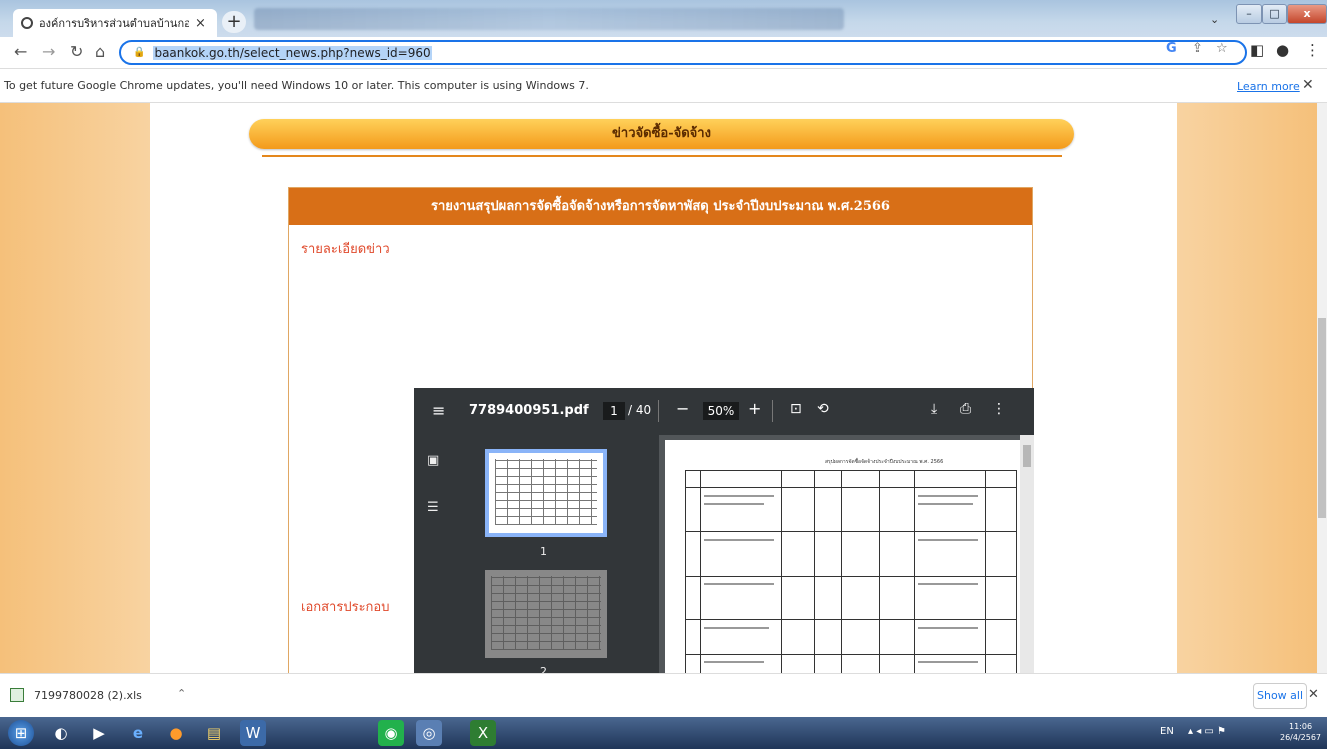  I want to click on bookmark-star-icon: ☆, so click(1222, 48).